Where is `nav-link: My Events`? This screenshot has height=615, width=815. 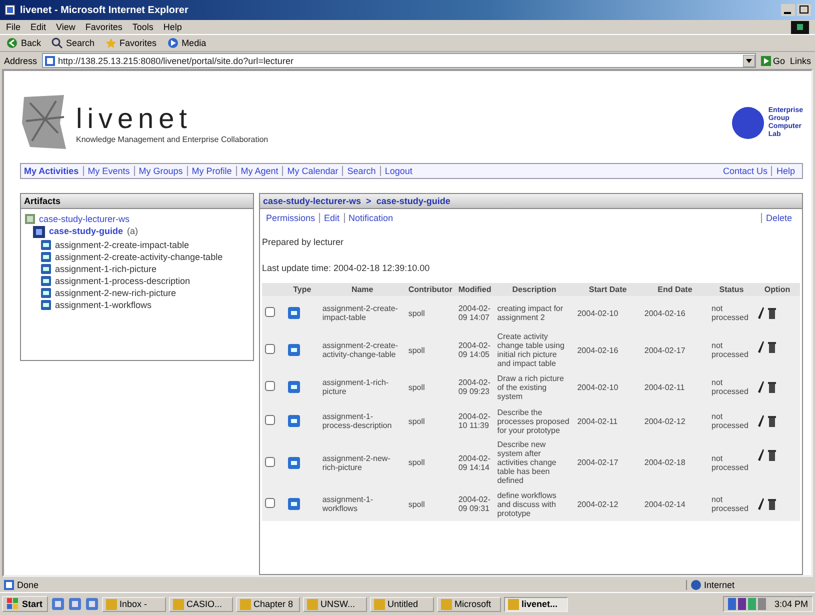
nav-link: My Events is located at coordinates (108, 171).